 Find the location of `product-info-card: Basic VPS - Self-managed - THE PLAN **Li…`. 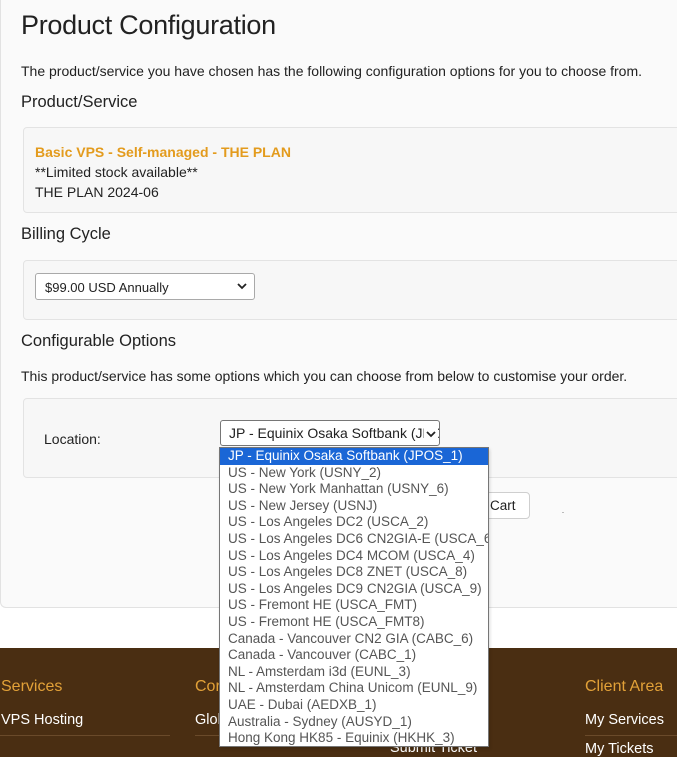

product-info-card: Basic VPS - Self-managed - THE PLAN **Li… is located at coordinates (350, 170).